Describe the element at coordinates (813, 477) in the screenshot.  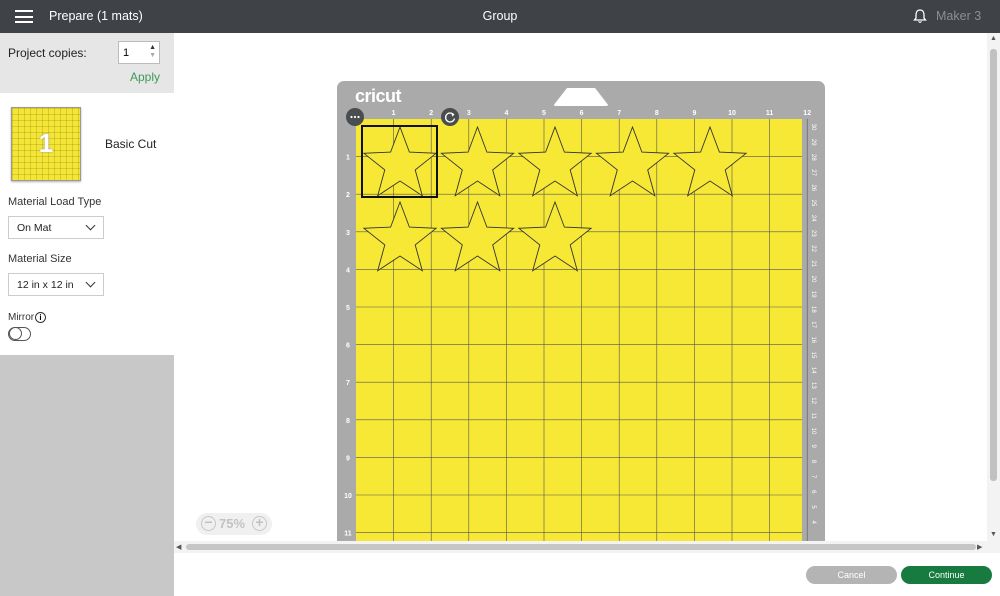
I see `ruler-label-right: 7` at that location.